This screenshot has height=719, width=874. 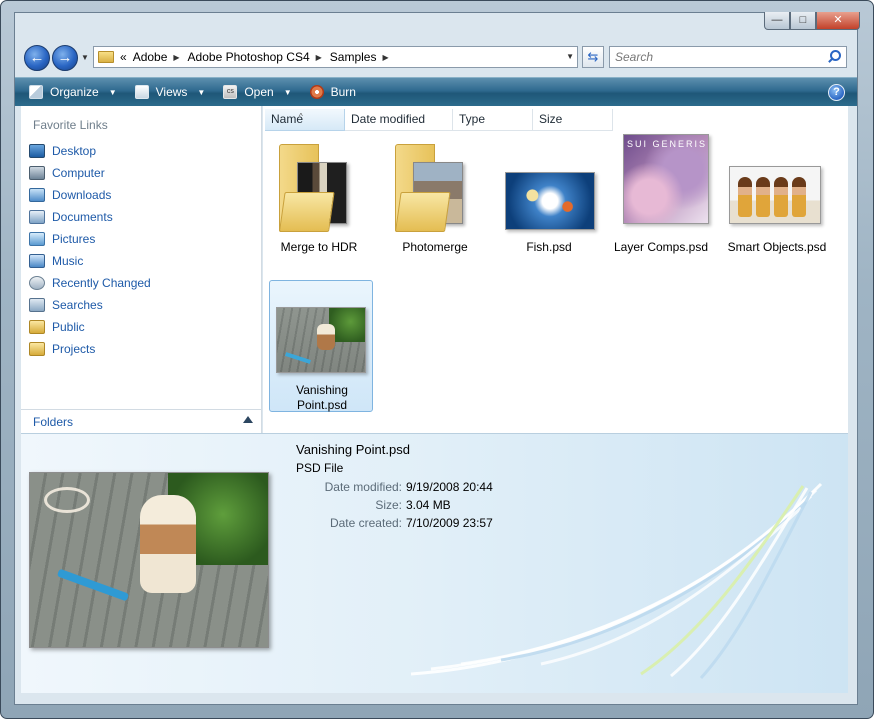 I want to click on rope-shape, so click(x=67, y=500).